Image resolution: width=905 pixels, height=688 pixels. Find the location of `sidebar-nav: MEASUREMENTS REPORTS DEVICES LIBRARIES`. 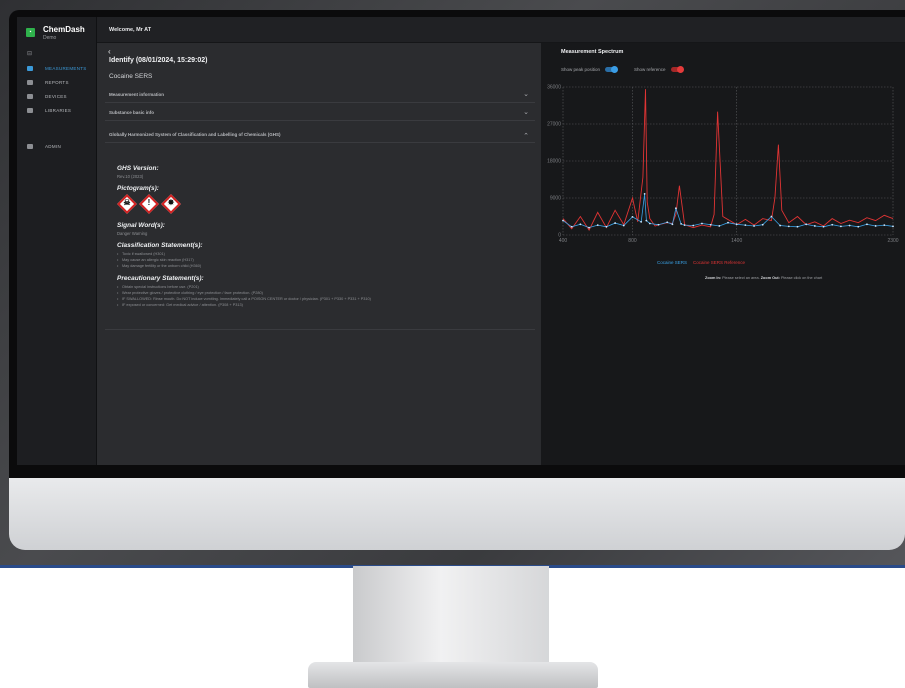

sidebar-nav: MEASUREMENTS REPORTS DEVICES LIBRARIES is located at coordinates (57, 89).